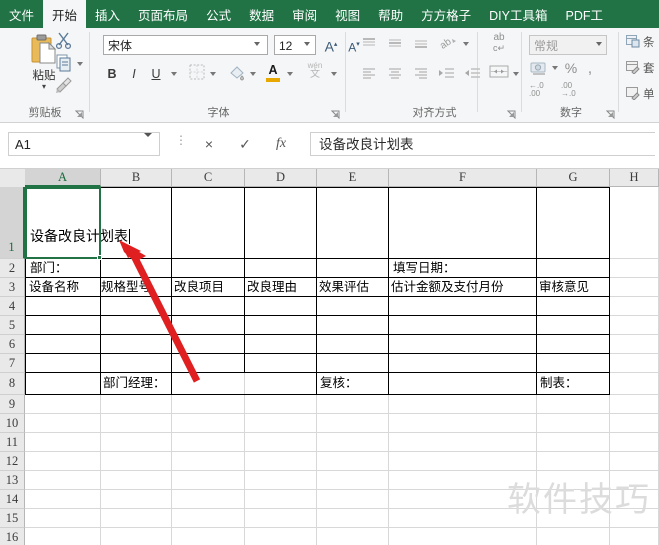 This screenshot has height=545, width=659. I want to click on column-header-h: H, so click(634, 178).